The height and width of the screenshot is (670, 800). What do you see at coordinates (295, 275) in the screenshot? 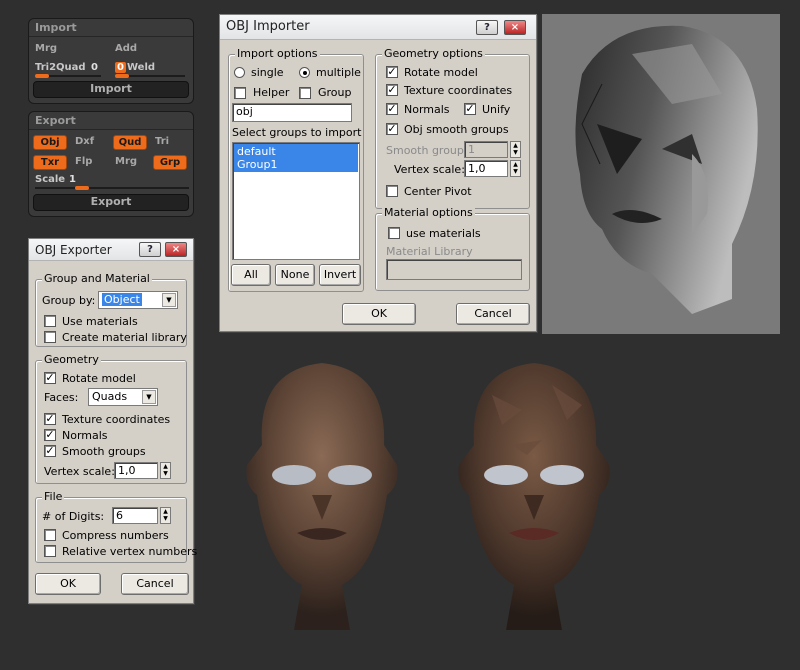
I see `none-button: None` at bounding box center [295, 275].